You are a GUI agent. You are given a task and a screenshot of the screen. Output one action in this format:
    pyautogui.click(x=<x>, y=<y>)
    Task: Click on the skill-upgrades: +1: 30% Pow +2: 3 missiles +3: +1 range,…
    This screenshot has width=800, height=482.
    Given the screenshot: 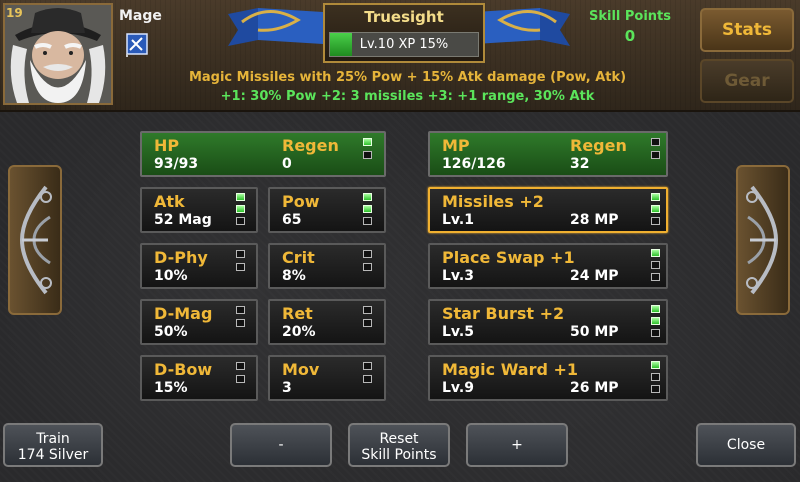 What is the action you would take?
    pyautogui.click(x=407, y=96)
    